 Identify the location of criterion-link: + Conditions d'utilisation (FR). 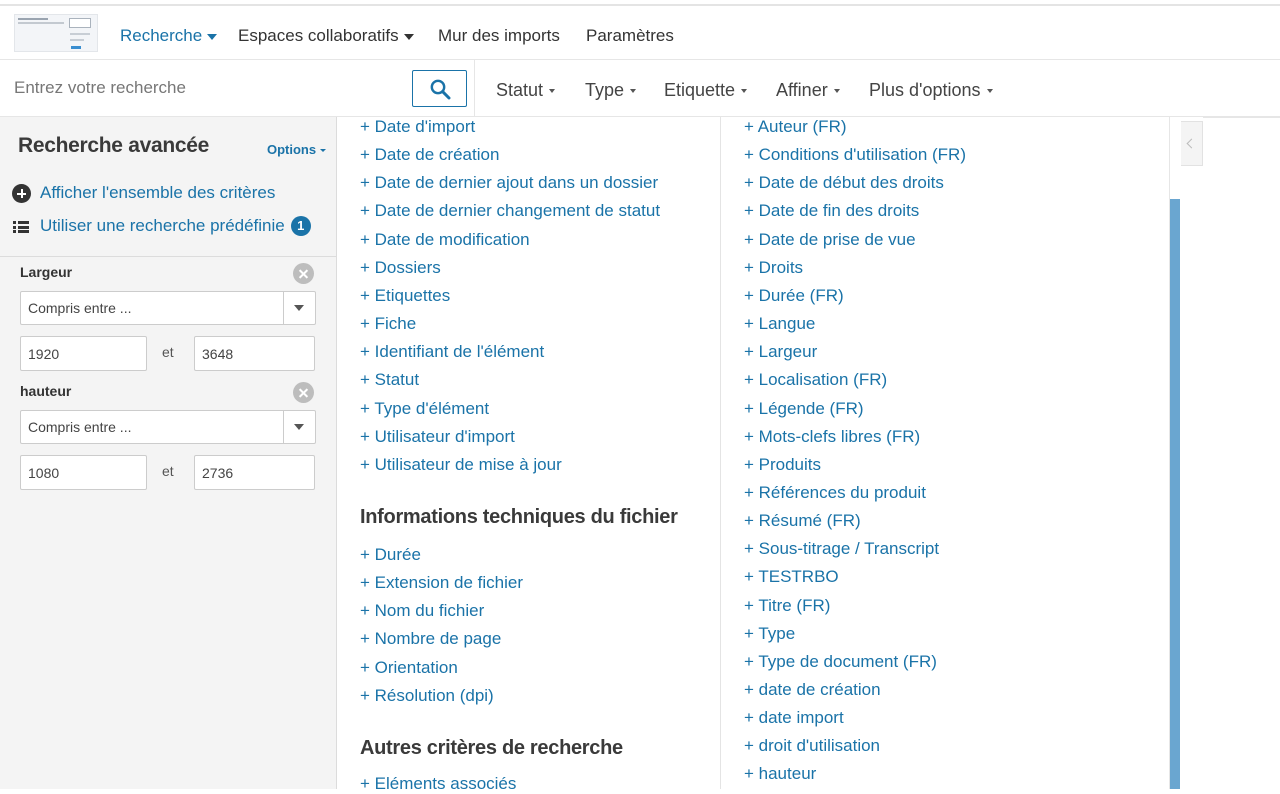
(855, 155).